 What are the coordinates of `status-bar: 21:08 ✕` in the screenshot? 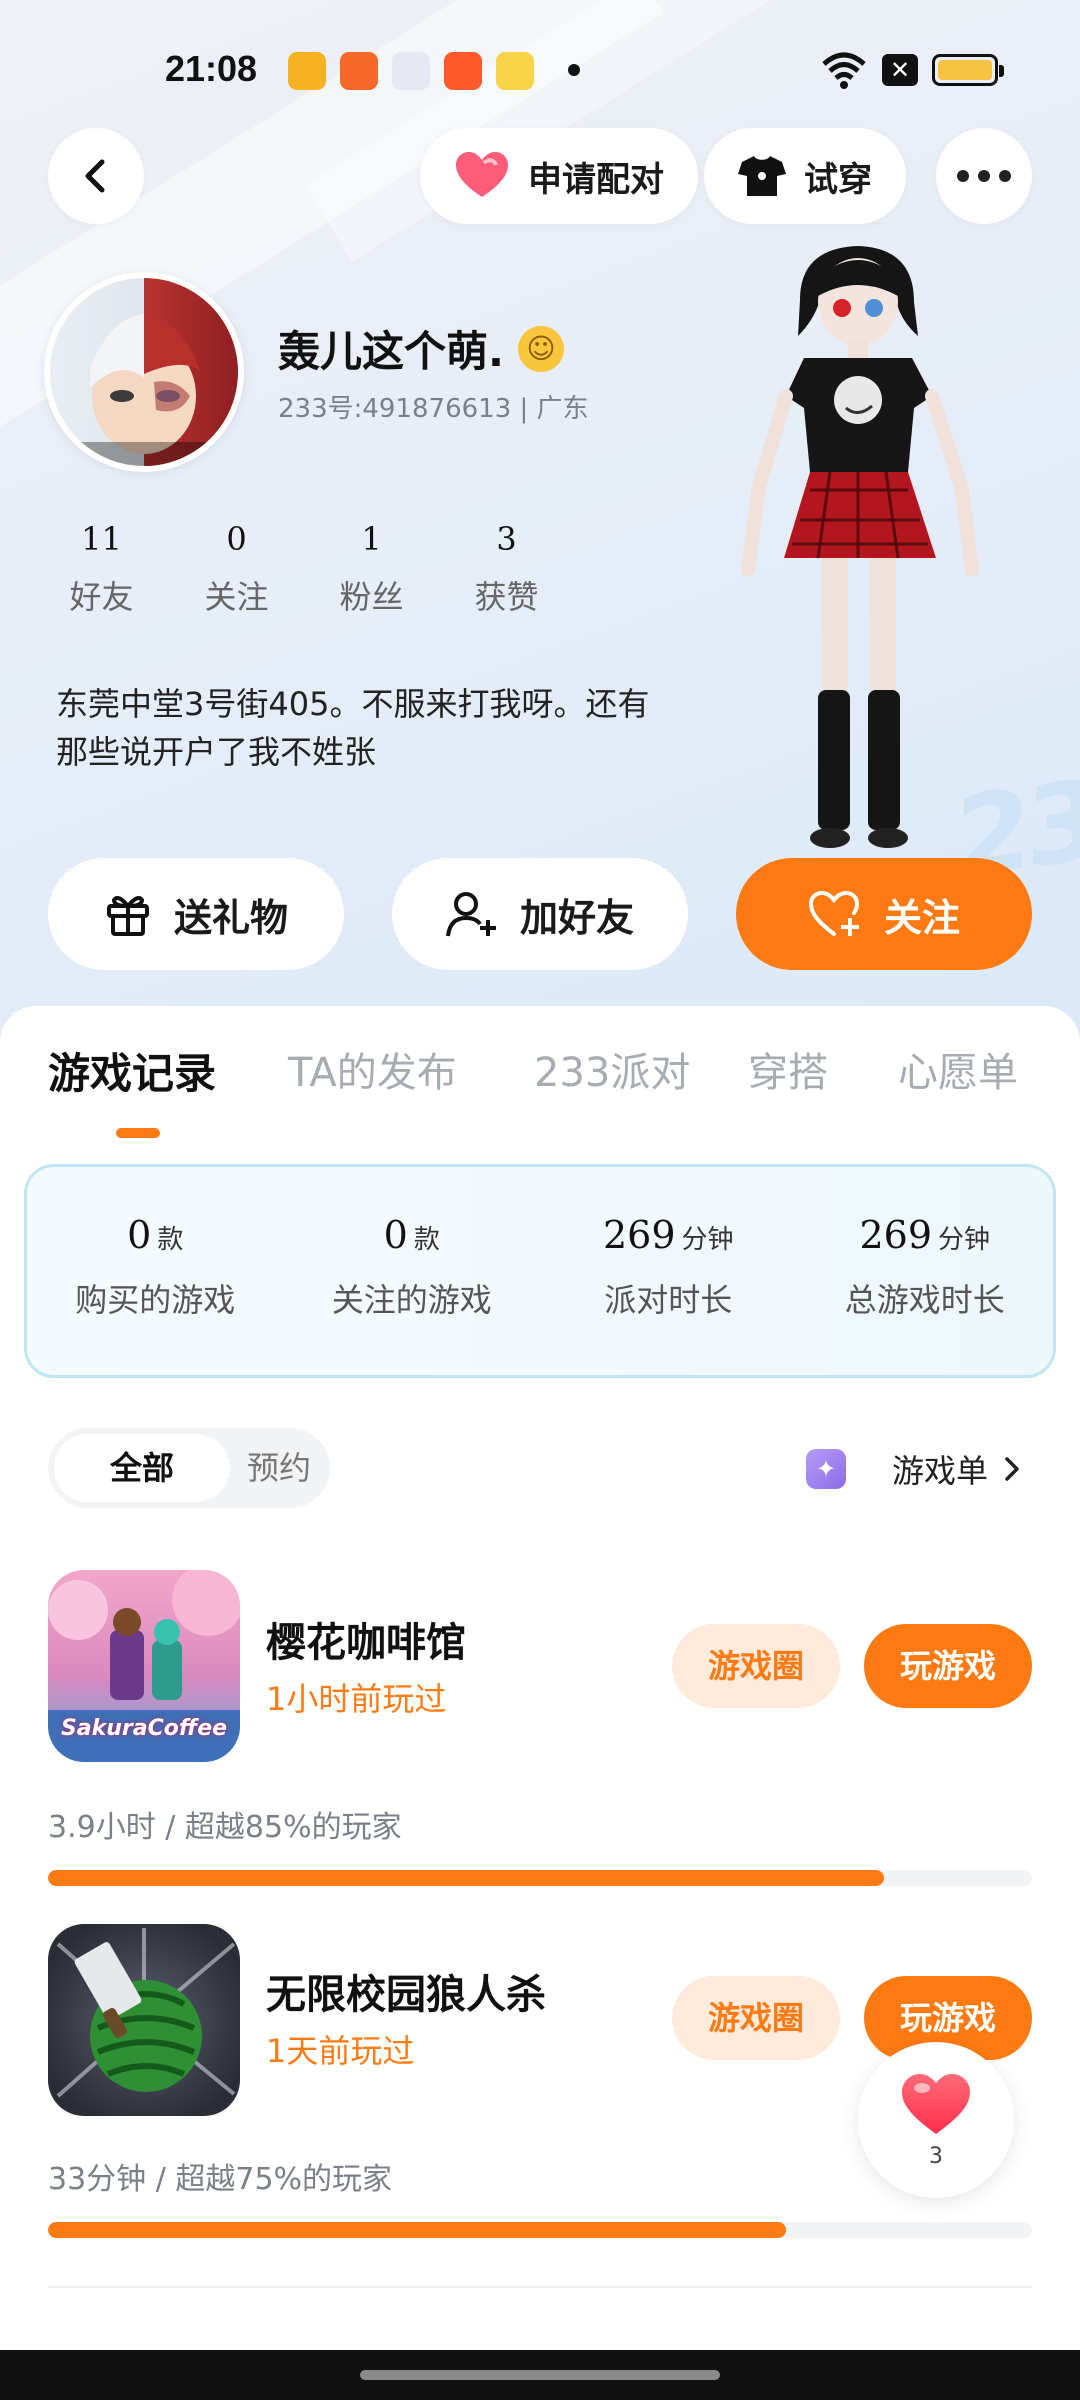 It's located at (540, 70).